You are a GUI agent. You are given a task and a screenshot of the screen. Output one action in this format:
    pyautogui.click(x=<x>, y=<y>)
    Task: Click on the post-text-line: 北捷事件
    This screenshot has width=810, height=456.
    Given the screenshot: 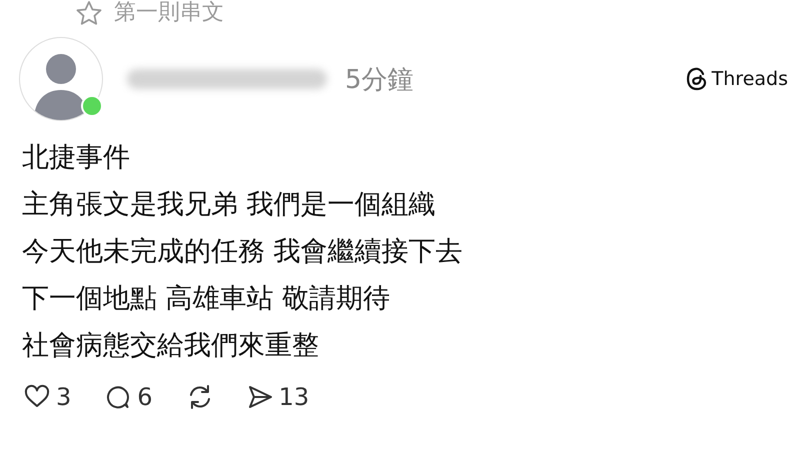 What is the action you would take?
    pyautogui.click(x=76, y=158)
    